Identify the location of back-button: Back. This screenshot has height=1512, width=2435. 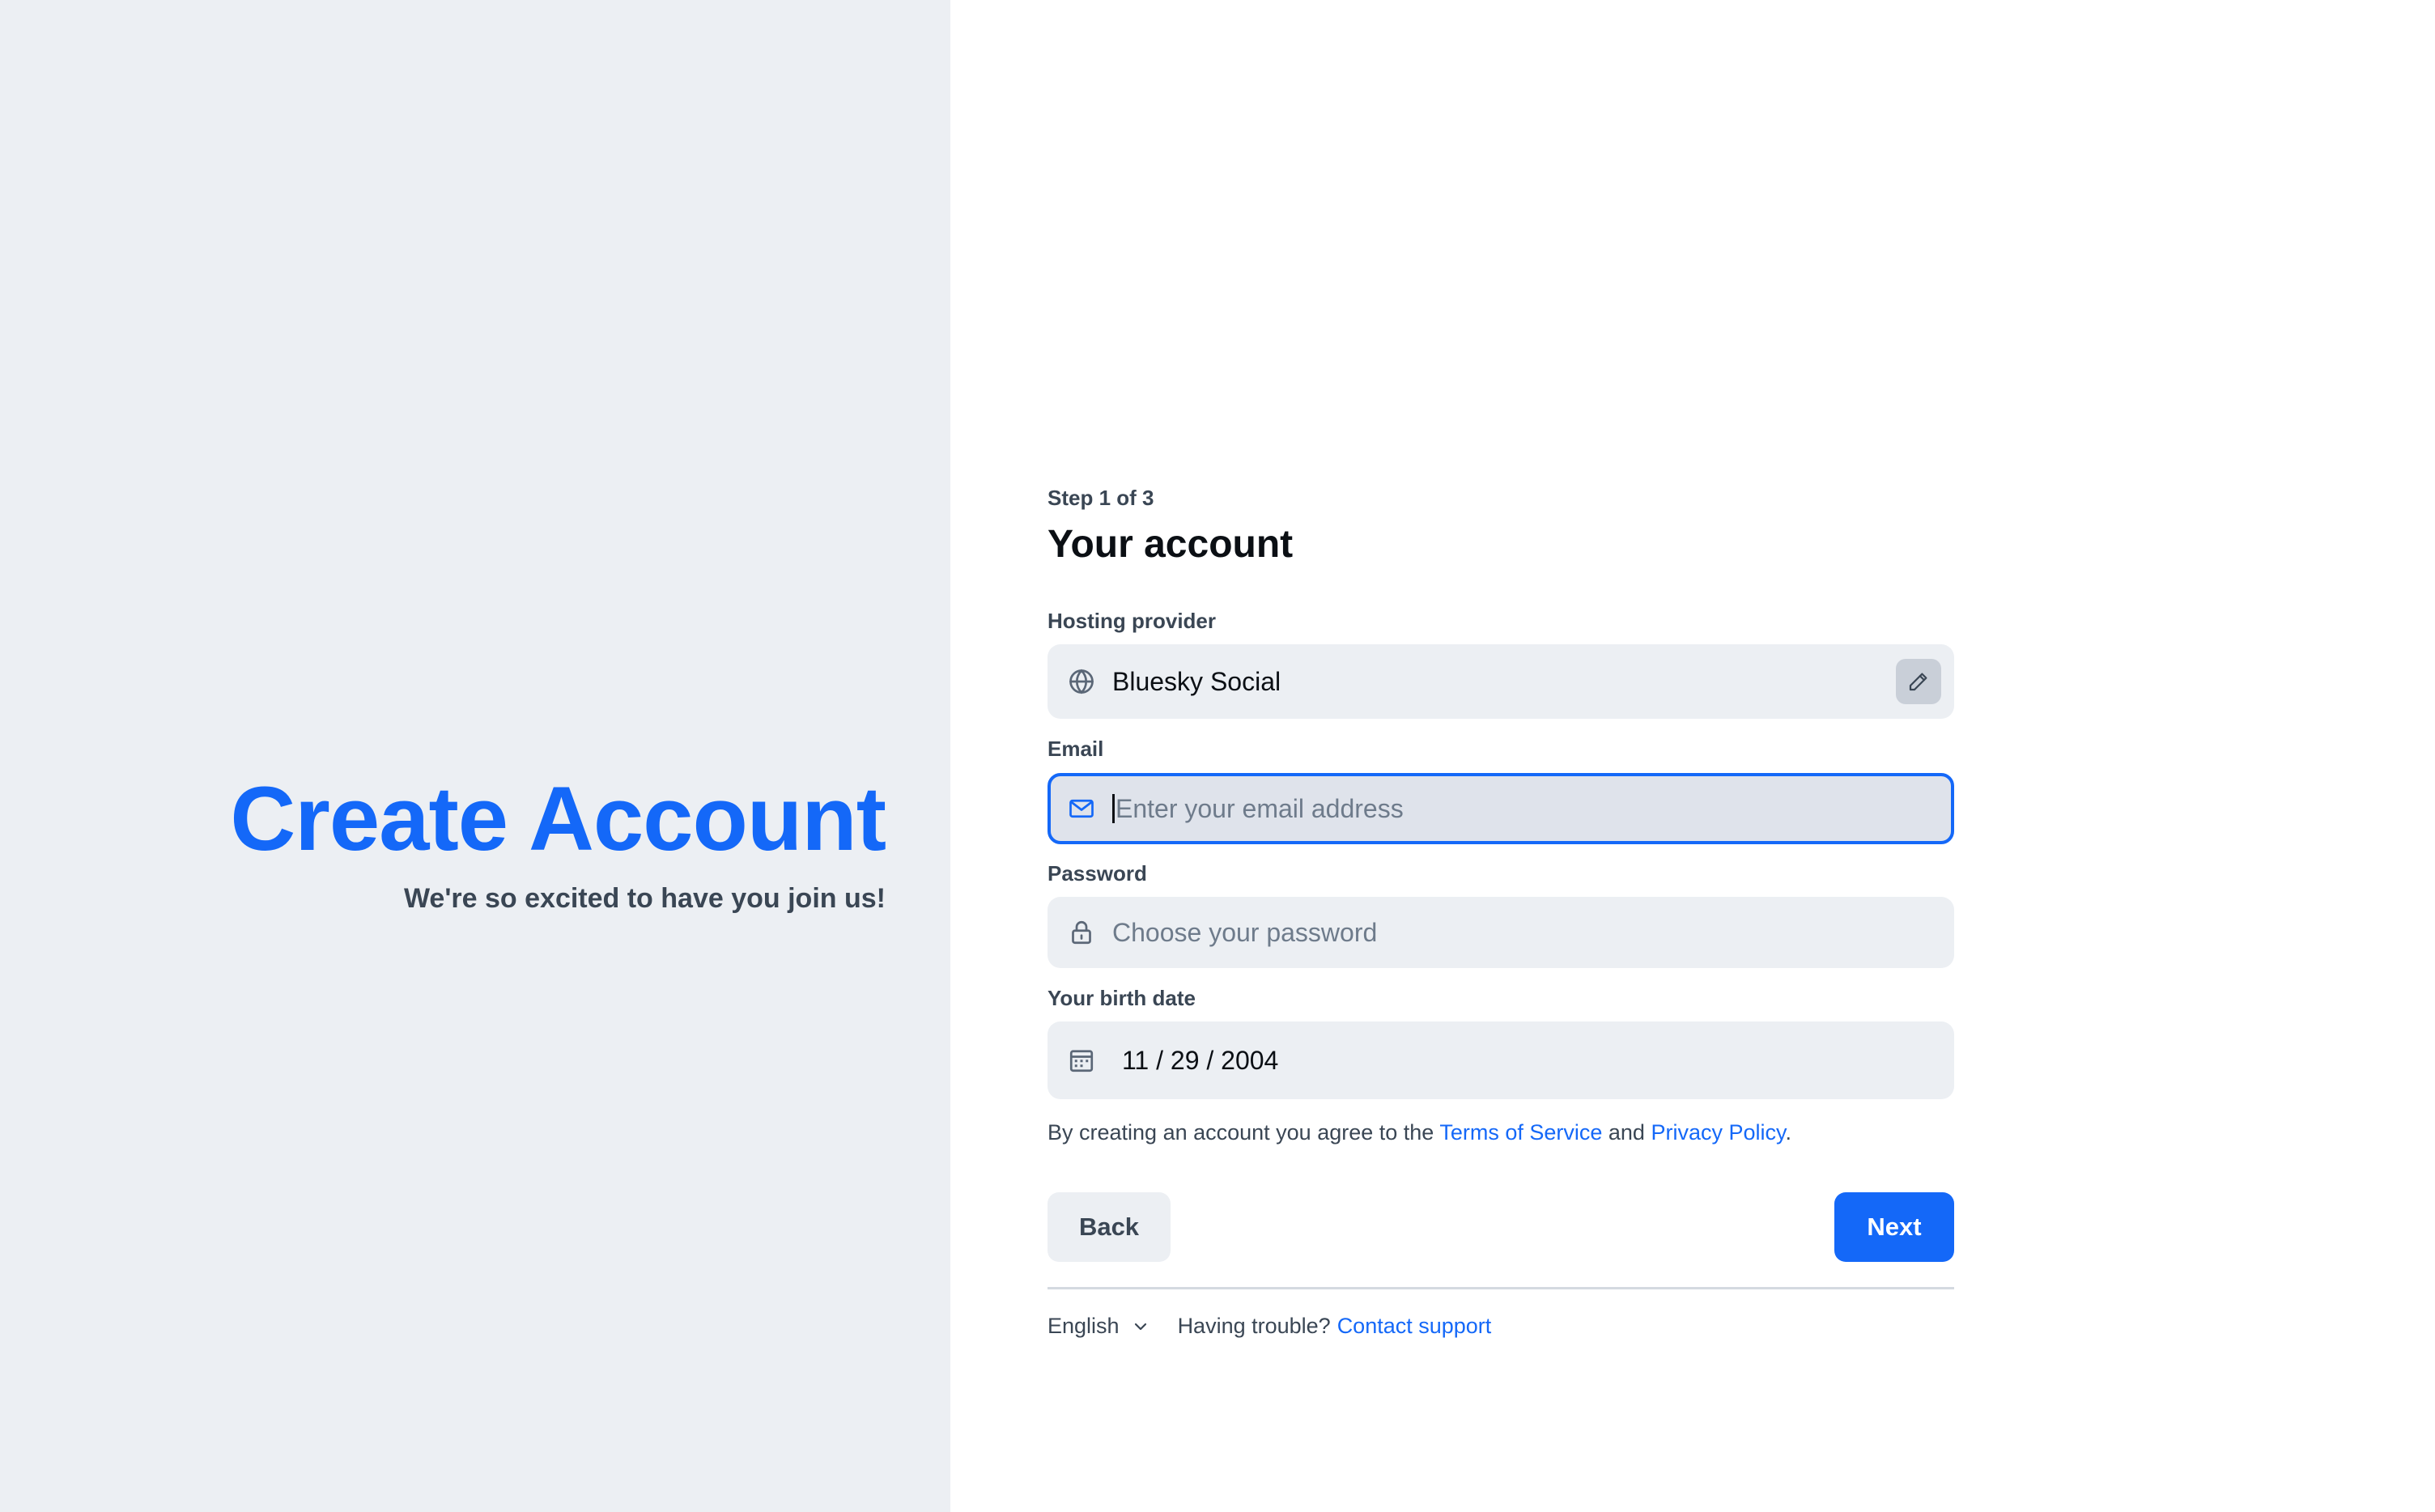
(1110, 1227).